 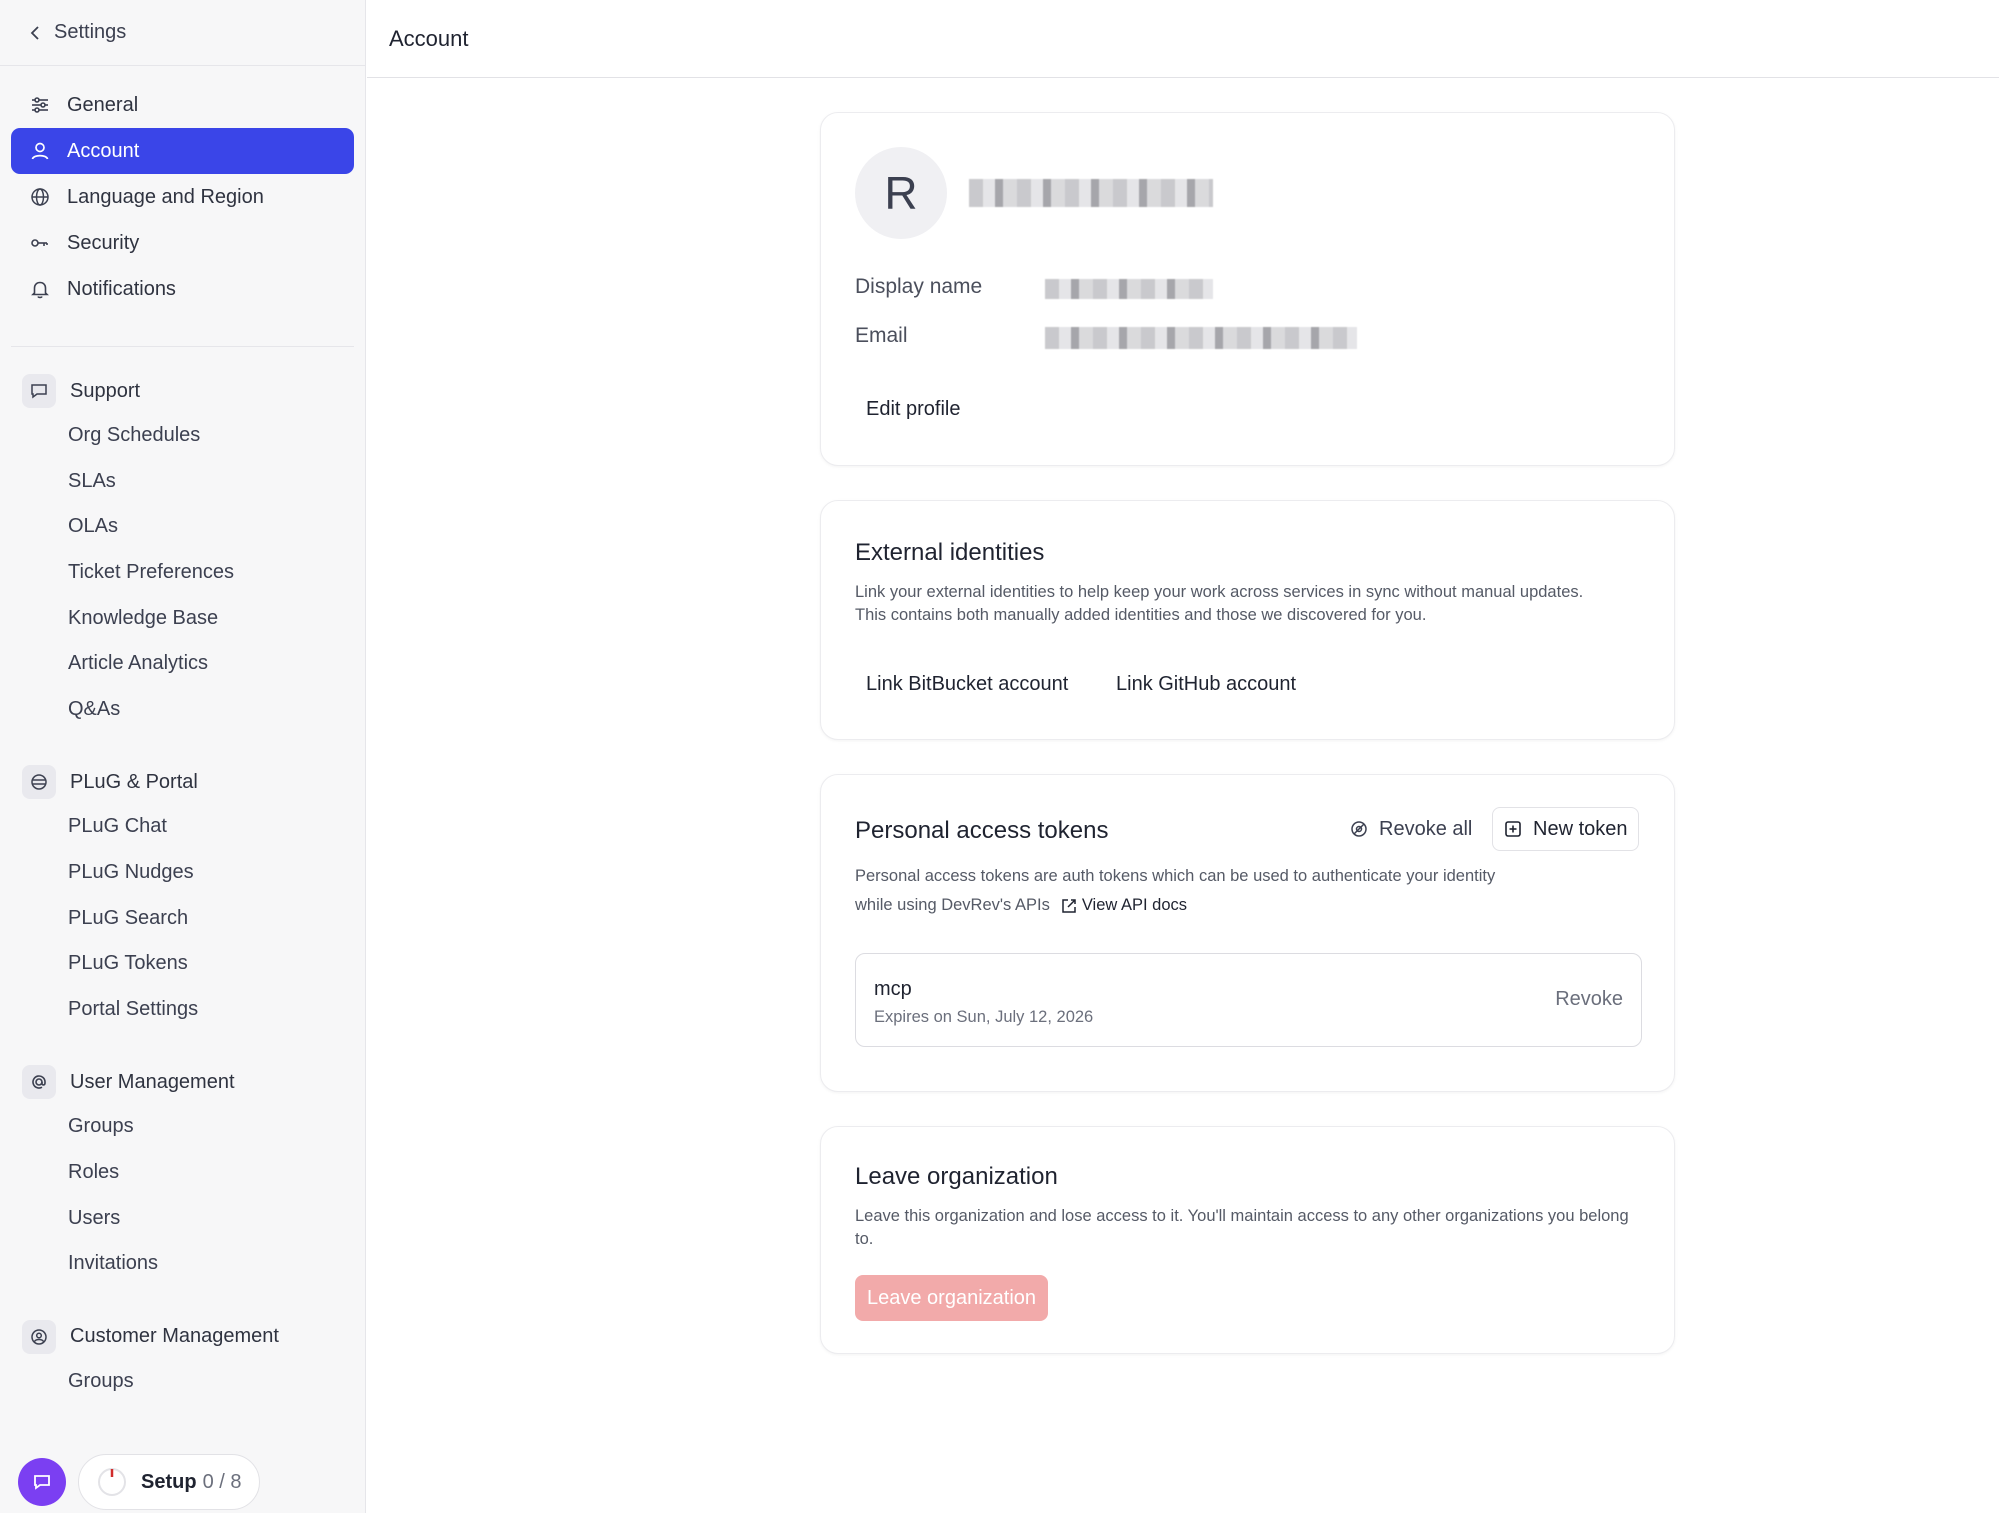 I want to click on key-icon, so click(x=39, y=243).